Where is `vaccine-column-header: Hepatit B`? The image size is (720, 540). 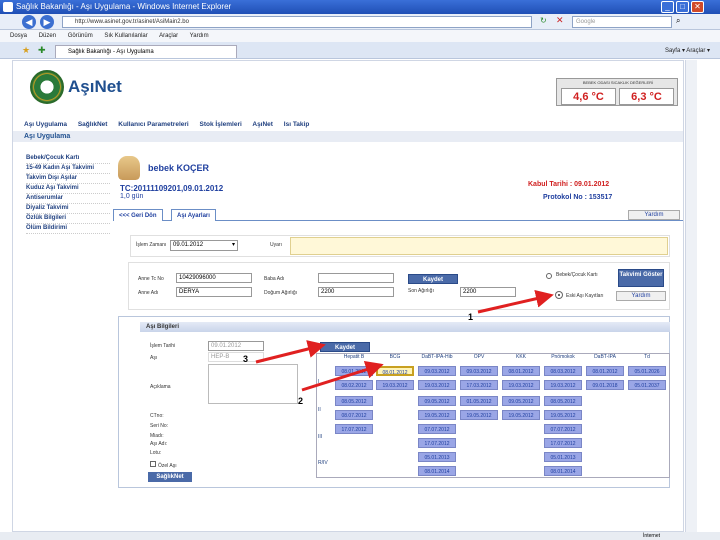 vaccine-column-header: Hepatit B is located at coordinates (354, 357).